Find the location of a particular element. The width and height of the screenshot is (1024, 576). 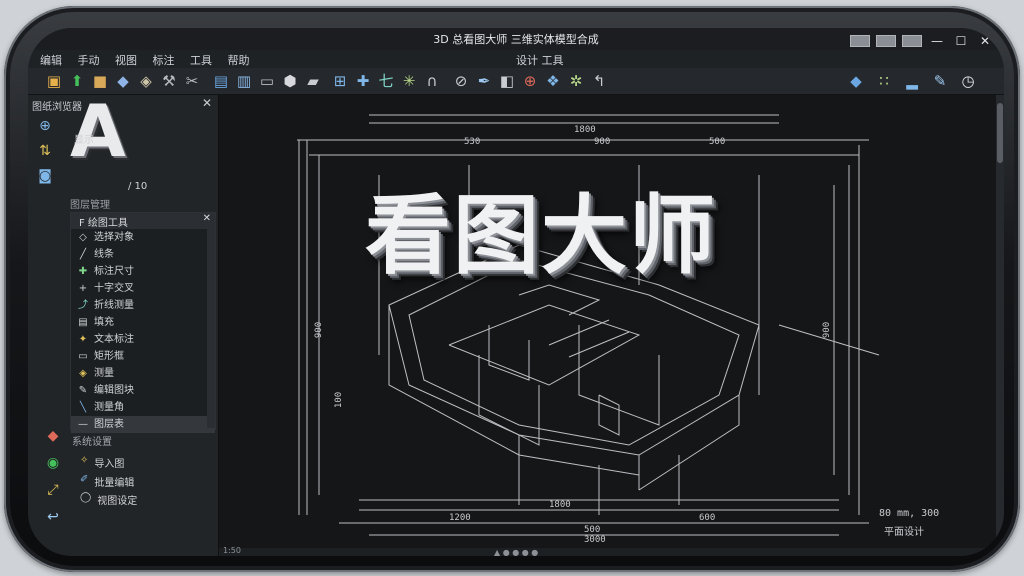

page-count: / 10 is located at coordinates (138, 186).